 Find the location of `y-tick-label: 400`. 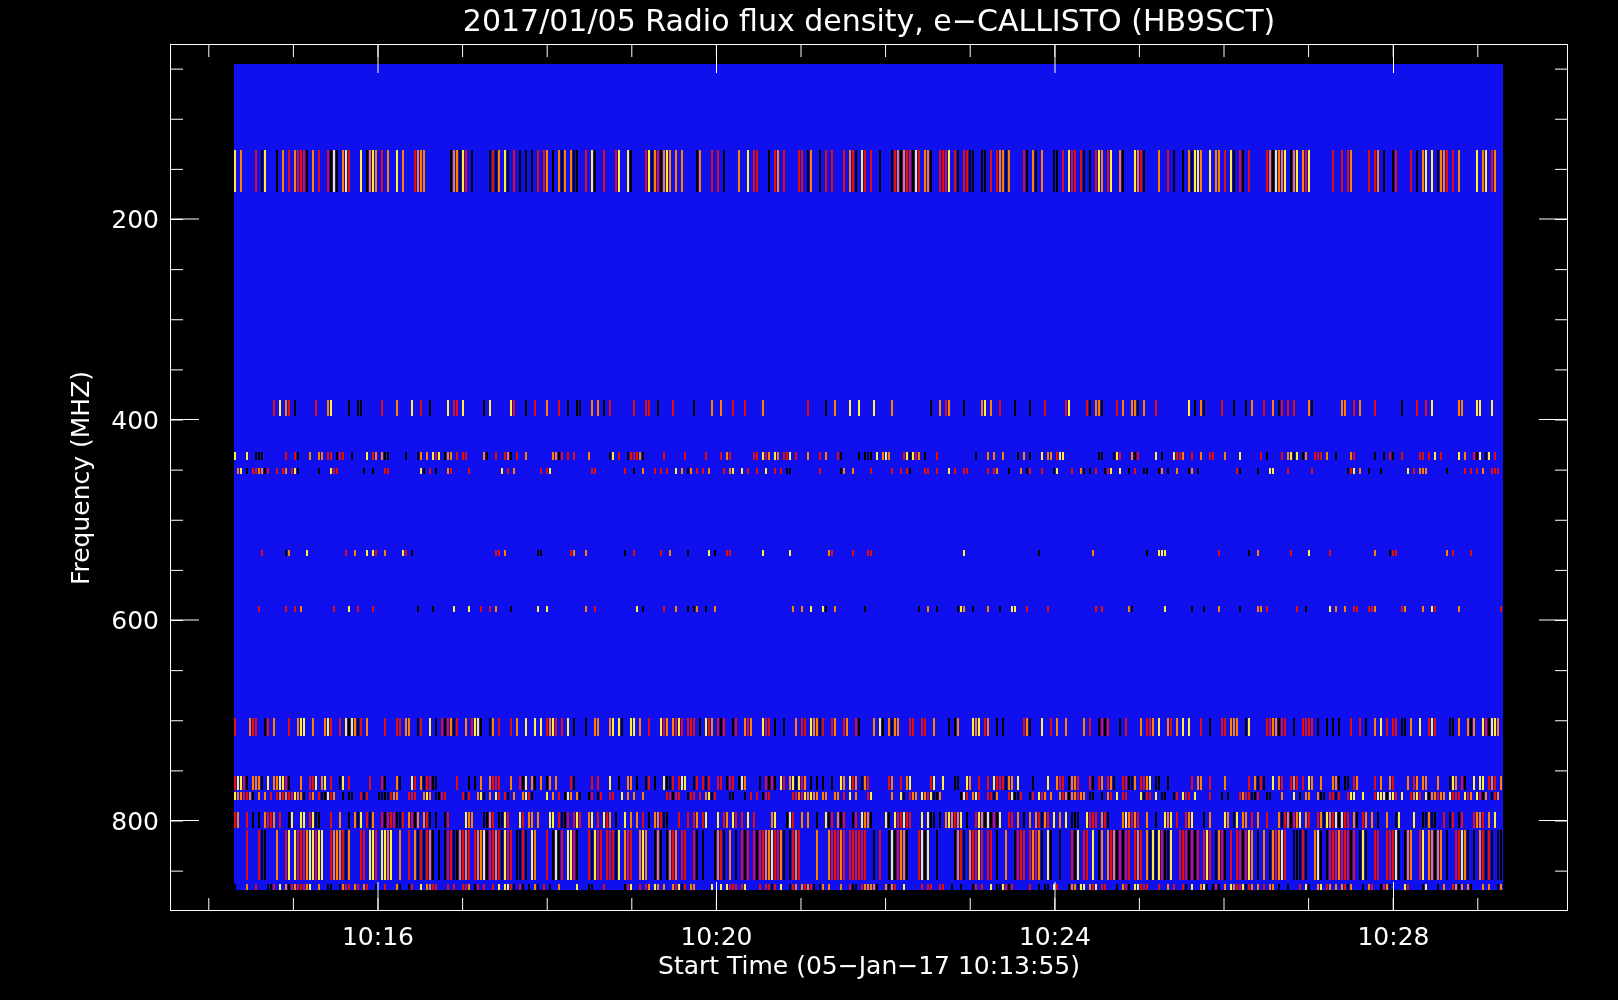

y-tick-label: 400 is located at coordinates (135, 420).